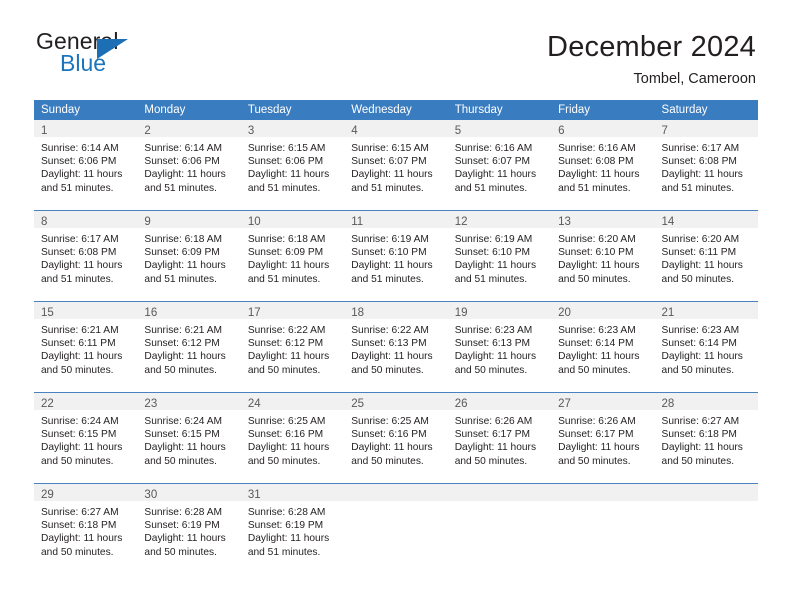 The image size is (792, 612). I want to click on day-number-band: 7, so click(706, 128).